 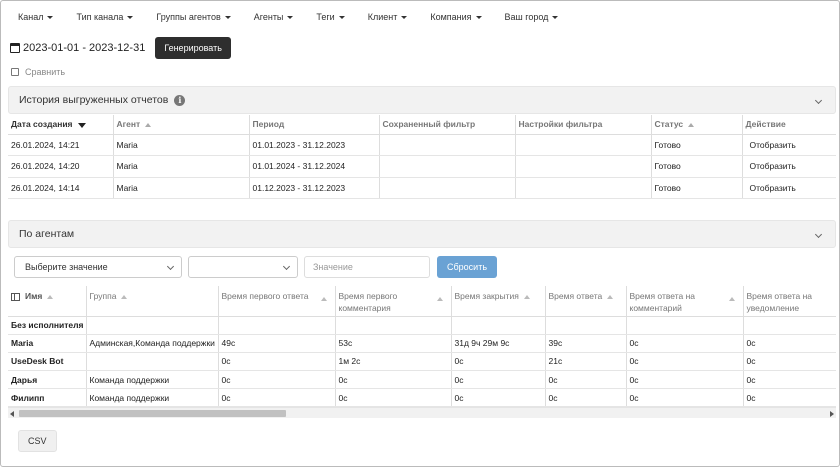 What do you see at coordinates (333, 267) in the screenshot?
I see `value-input-placeholder: Значение` at bounding box center [333, 267].